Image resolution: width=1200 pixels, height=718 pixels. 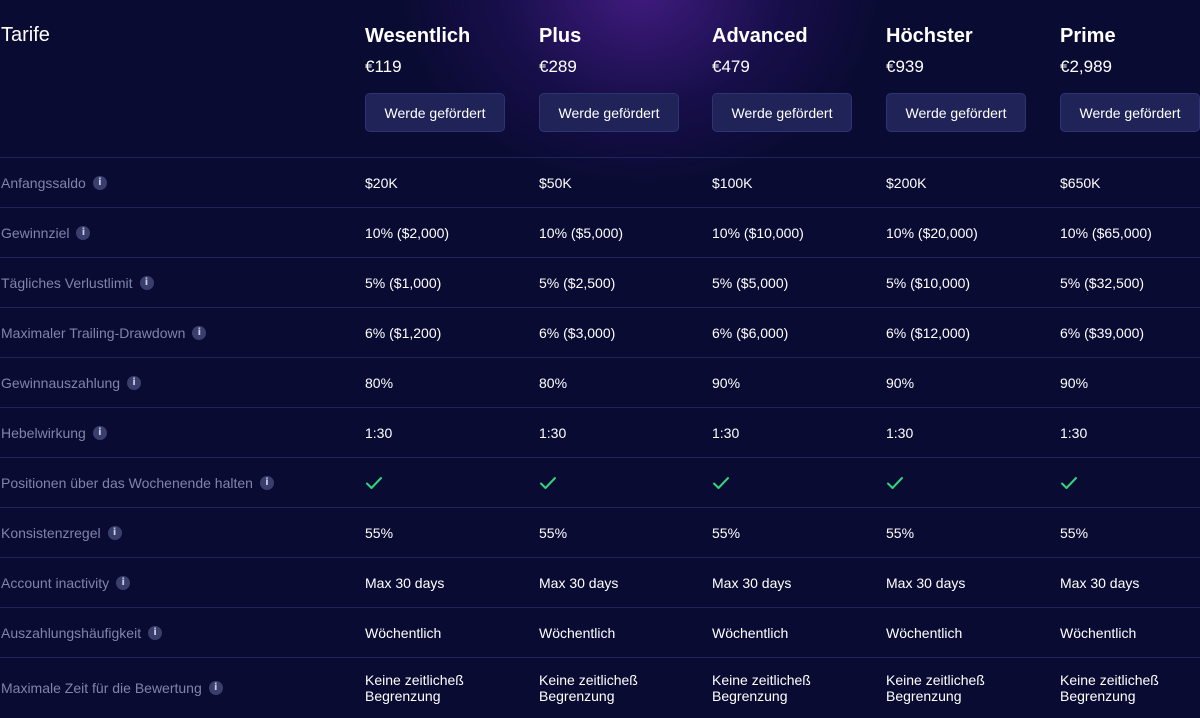 What do you see at coordinates (600, 433) in the screenshot?
I see `table-row: Hebelwirkung i 1:30 1:30 1:30 1:30 1:30` at bounding box center [600, 433].